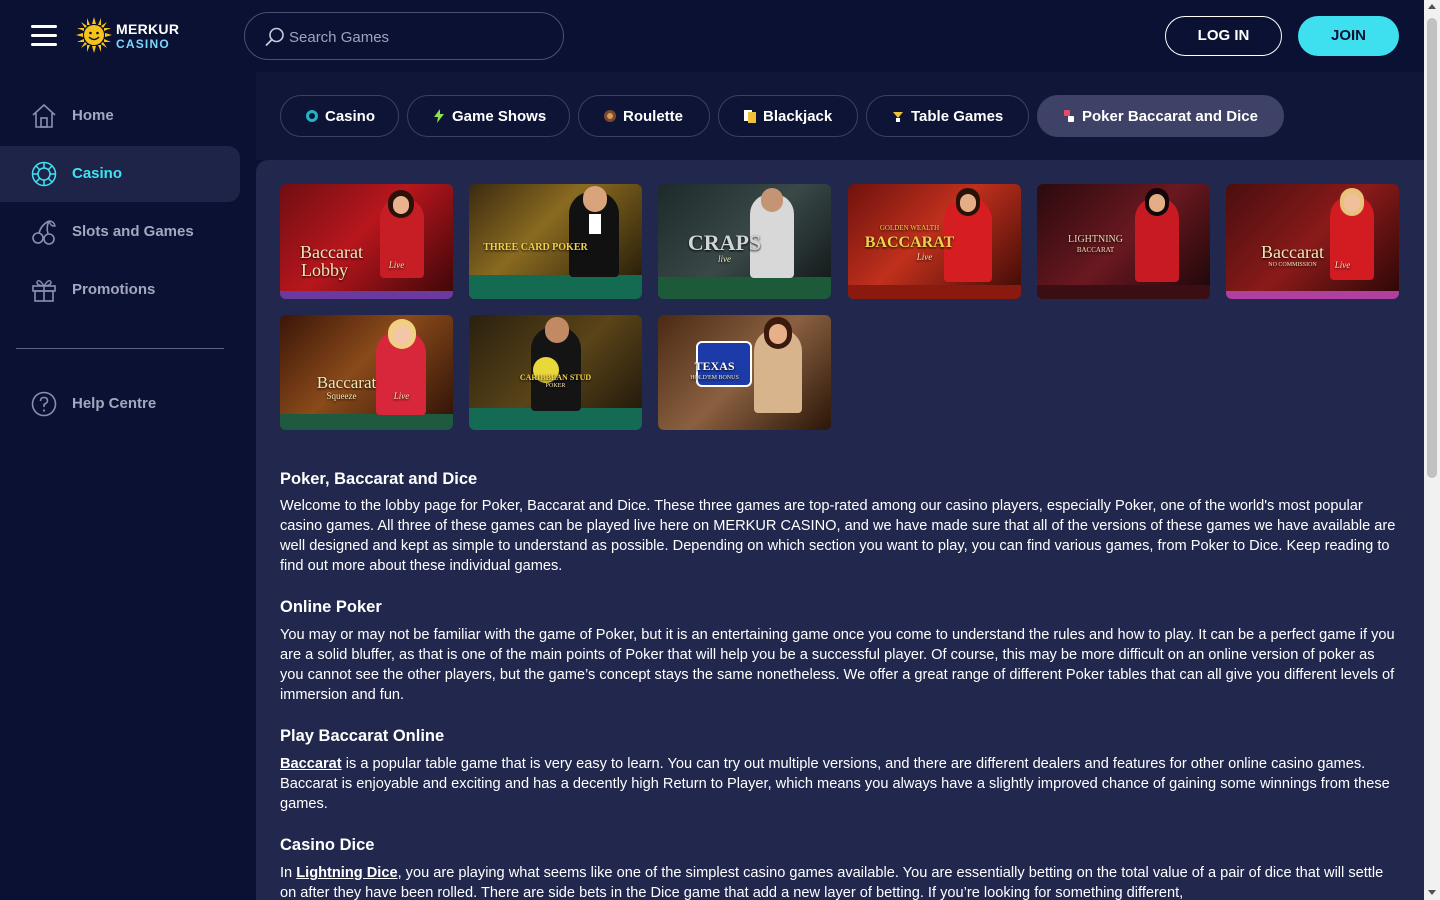 The height and width of the screenshot is (900, 1440). I want to click on sidebar-item-help: Help Centre, so click(120, 404).